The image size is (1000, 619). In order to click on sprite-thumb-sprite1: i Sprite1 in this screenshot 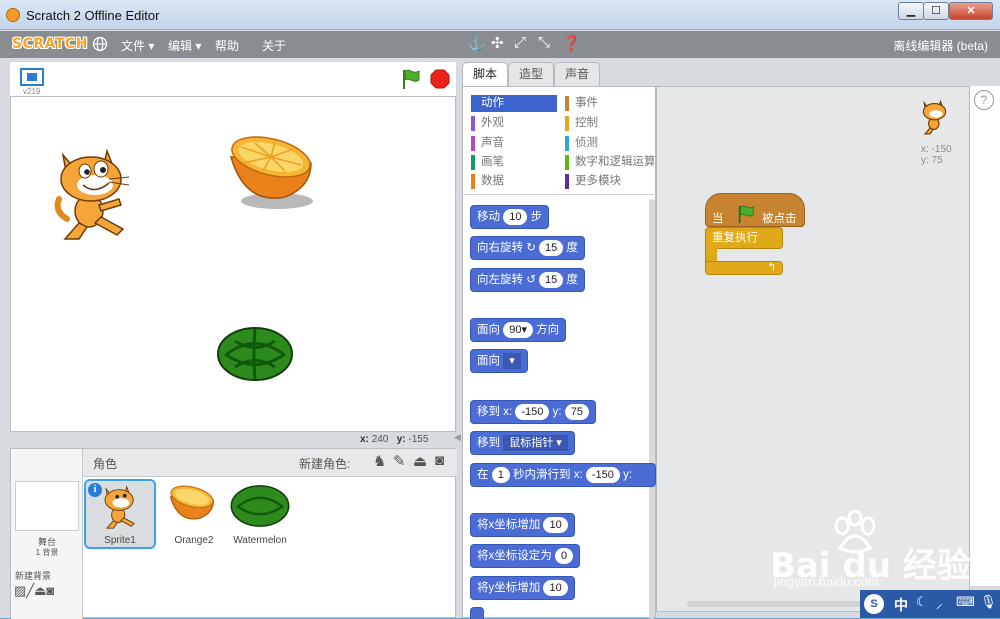, I will do `click(120, 514)`.